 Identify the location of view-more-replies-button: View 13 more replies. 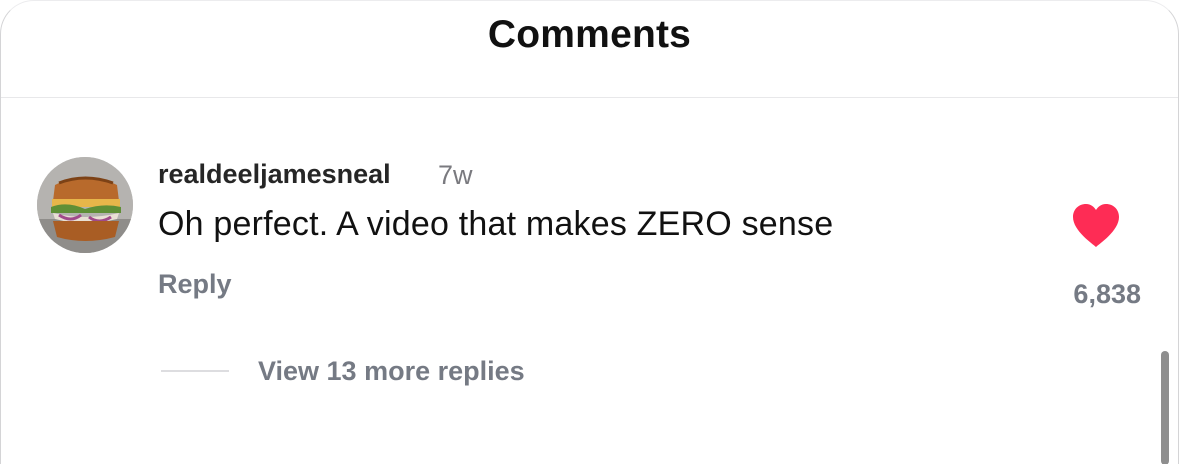
(343, 371).